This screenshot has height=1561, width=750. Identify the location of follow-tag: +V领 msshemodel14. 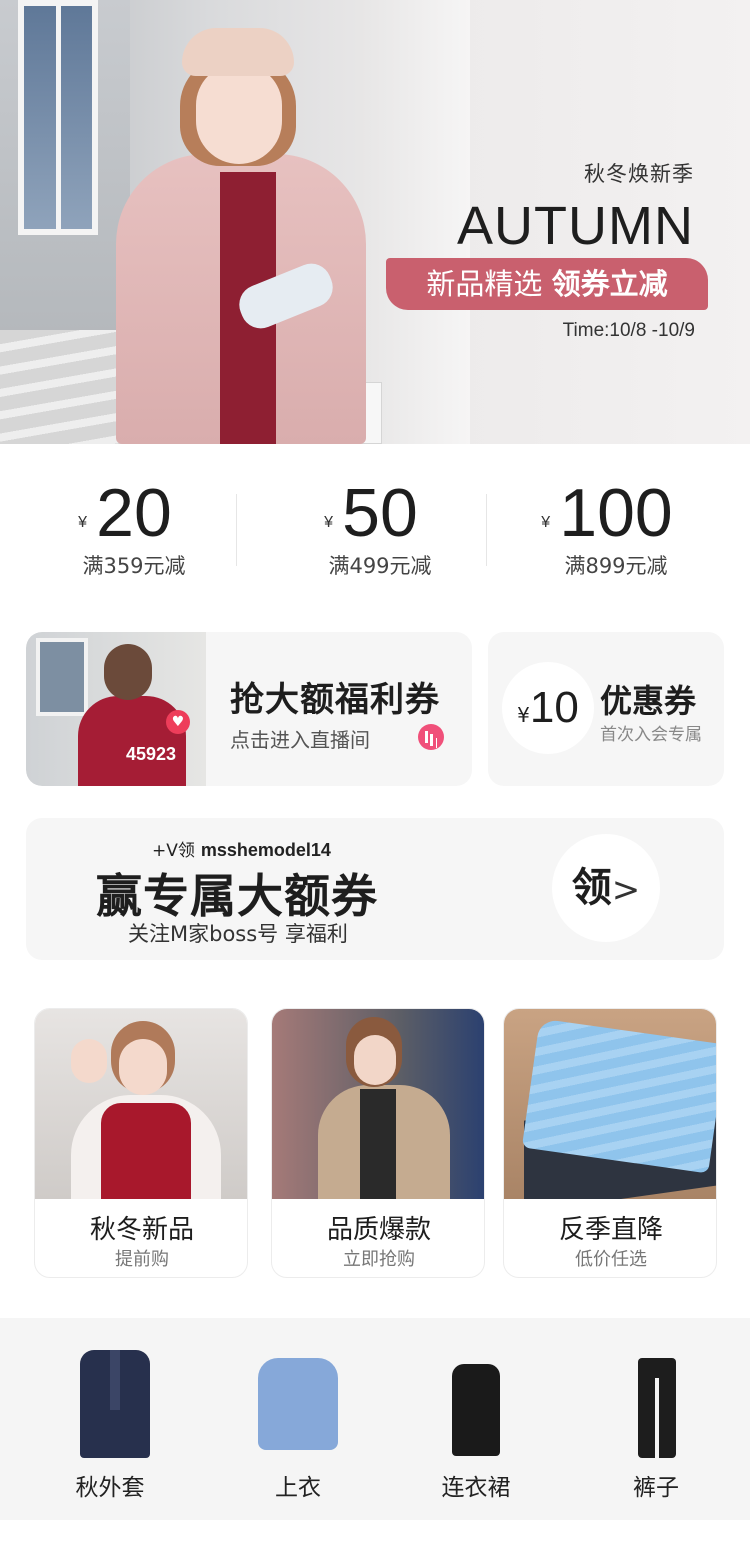
(241, 848).